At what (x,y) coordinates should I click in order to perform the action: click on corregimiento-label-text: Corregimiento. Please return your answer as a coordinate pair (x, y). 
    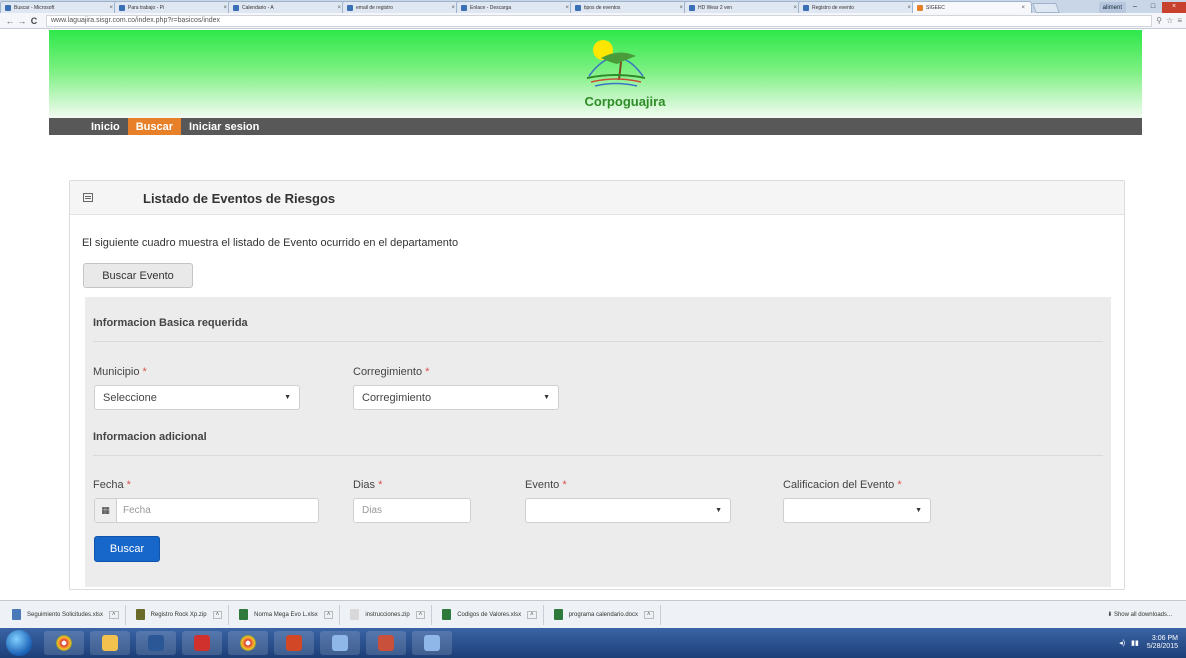
    Looking at the image, I should click on (388, 372).